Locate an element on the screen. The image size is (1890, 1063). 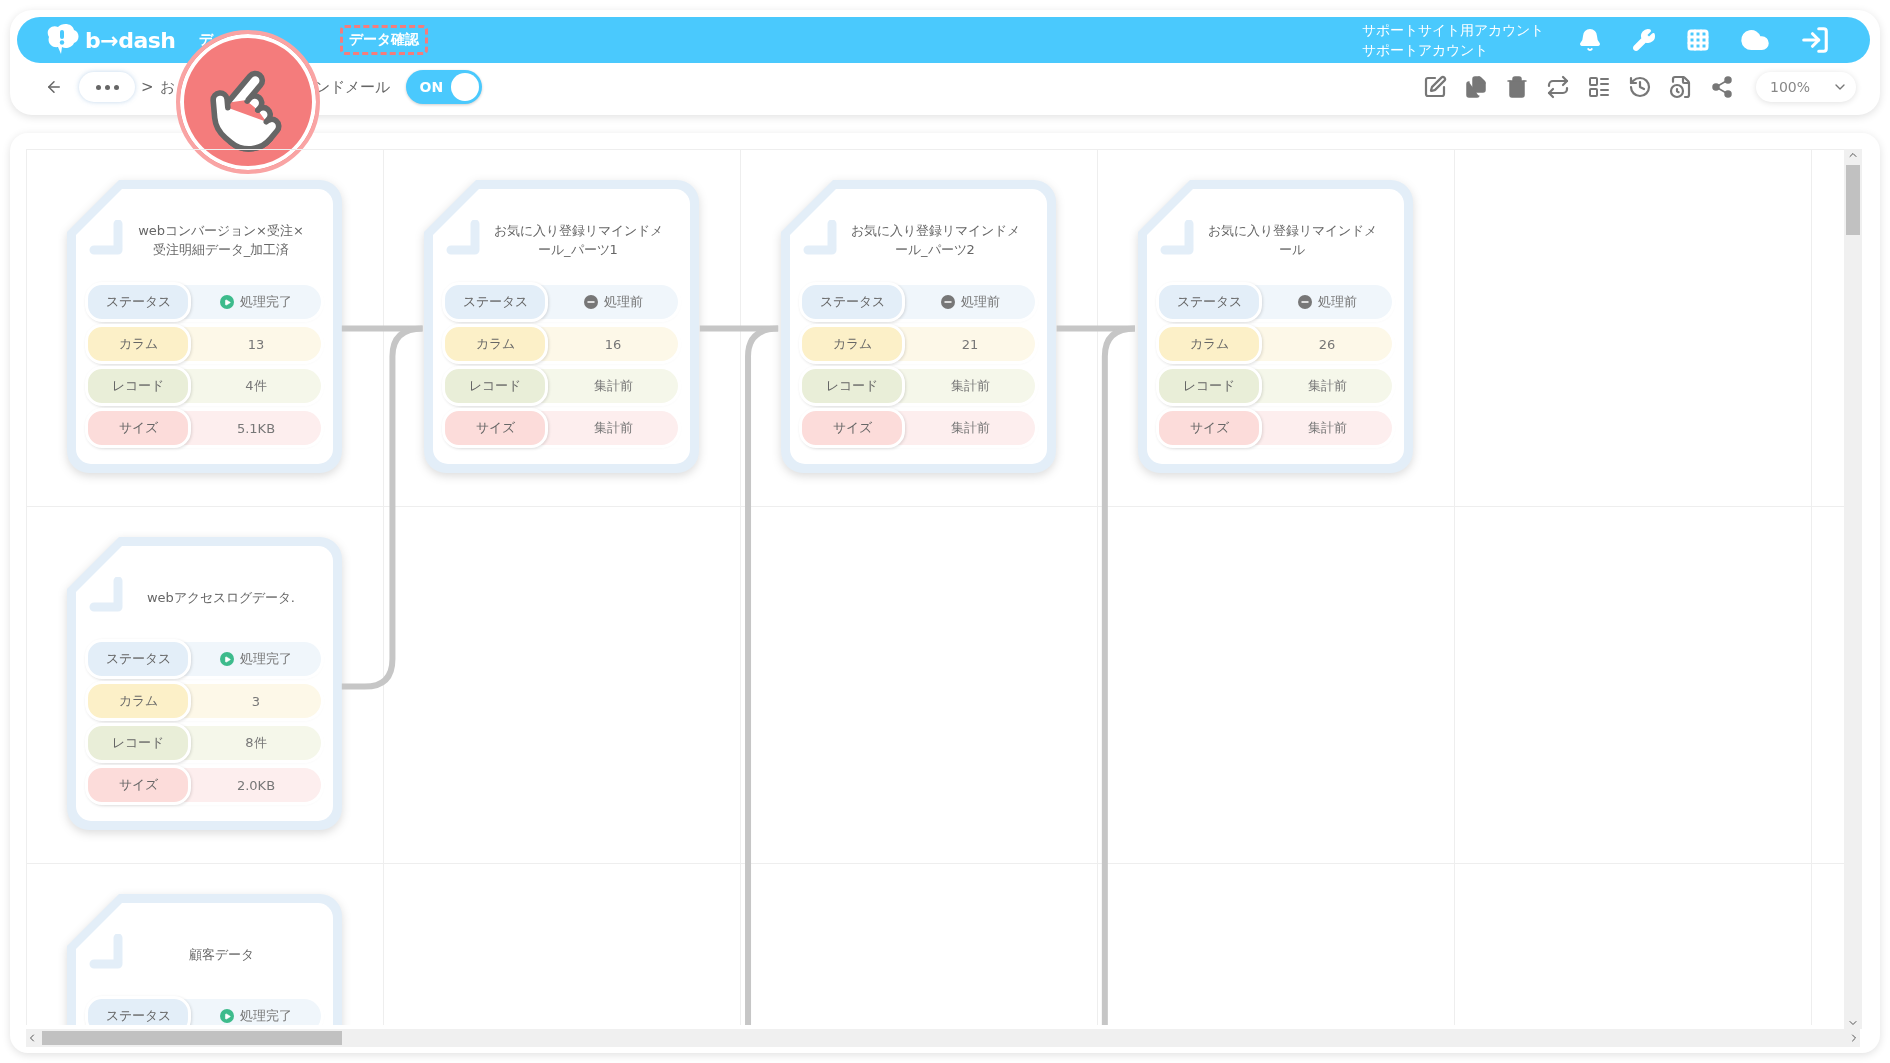
metric-value: 8件 is located at coordinates (256, 743).